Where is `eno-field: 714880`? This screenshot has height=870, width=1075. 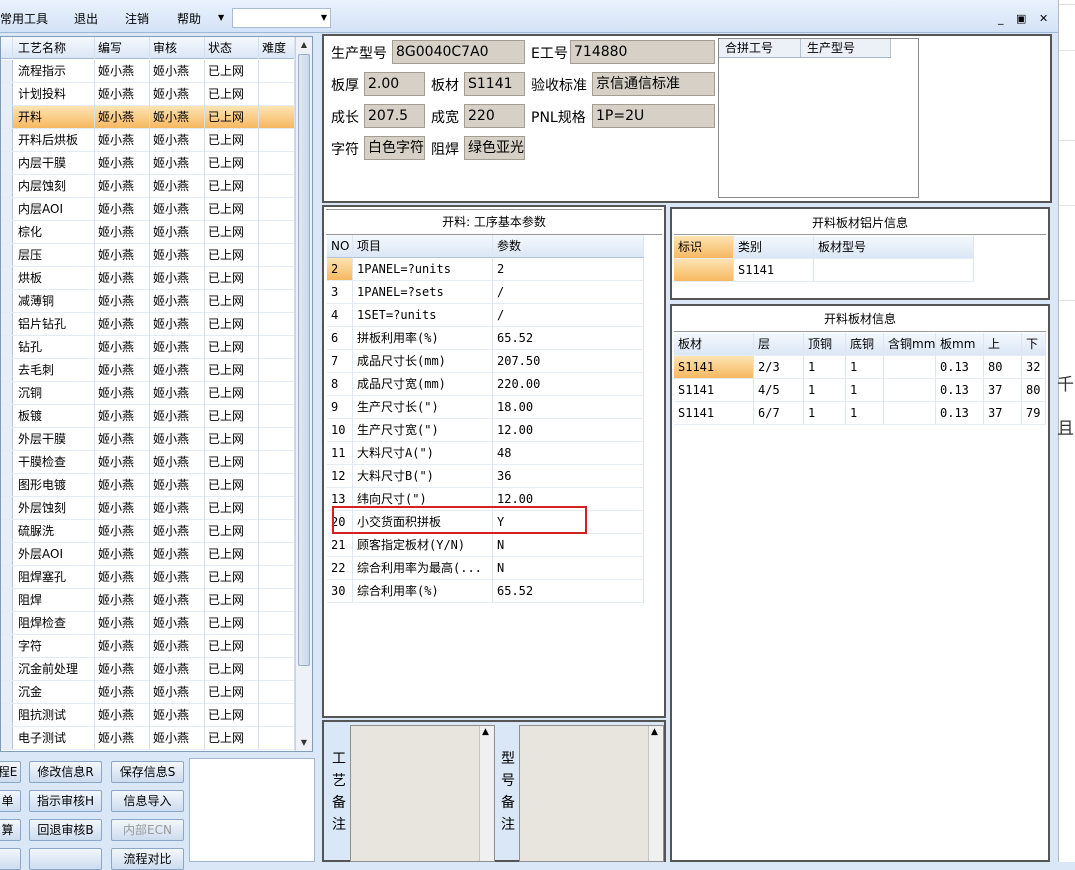 eno-field: 714880 is located at coordinates (642, 52).